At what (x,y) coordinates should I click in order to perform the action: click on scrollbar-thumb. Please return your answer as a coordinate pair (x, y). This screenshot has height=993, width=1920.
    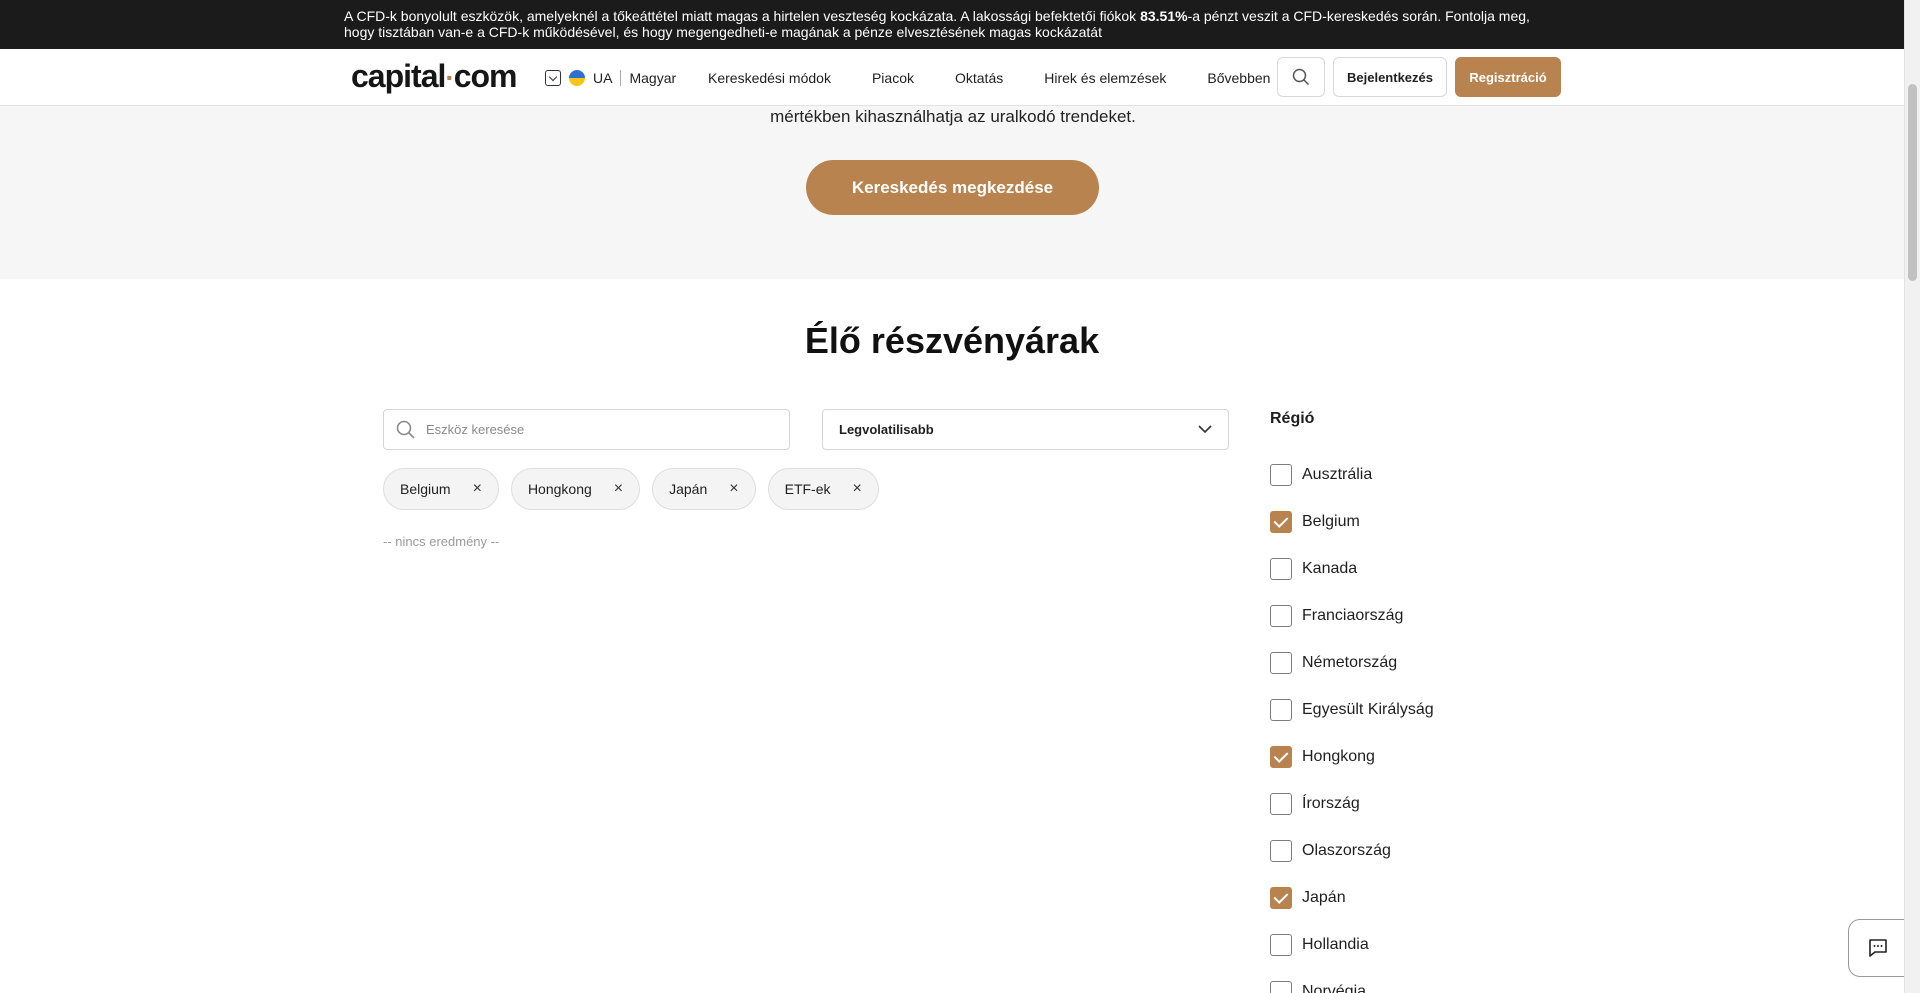
    Looking at the image, I should click on (1912, 182).